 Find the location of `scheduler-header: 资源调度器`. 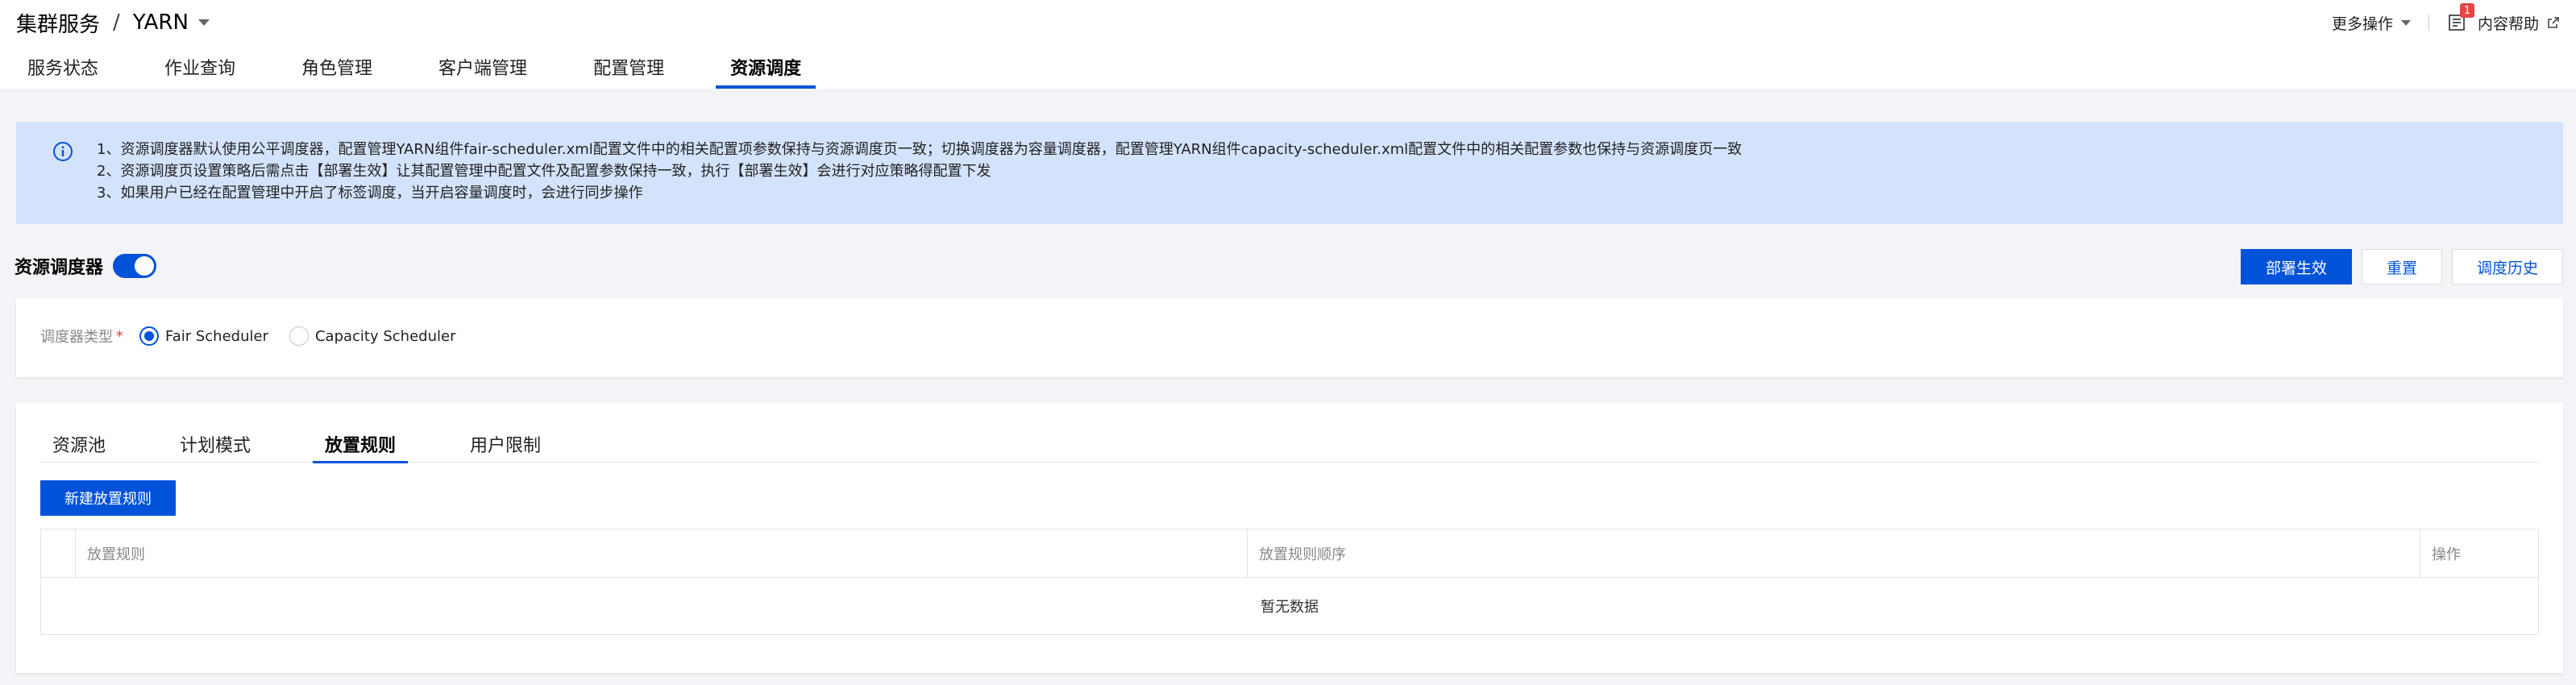

scheduler-header: 资源调度器 is located at coordinates (86, 266).